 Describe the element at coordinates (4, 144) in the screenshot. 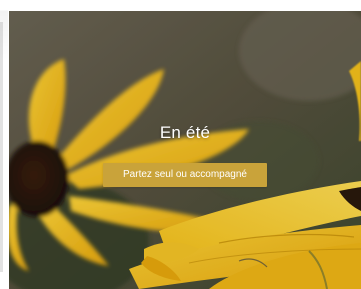

I see `left-edge` at that location.